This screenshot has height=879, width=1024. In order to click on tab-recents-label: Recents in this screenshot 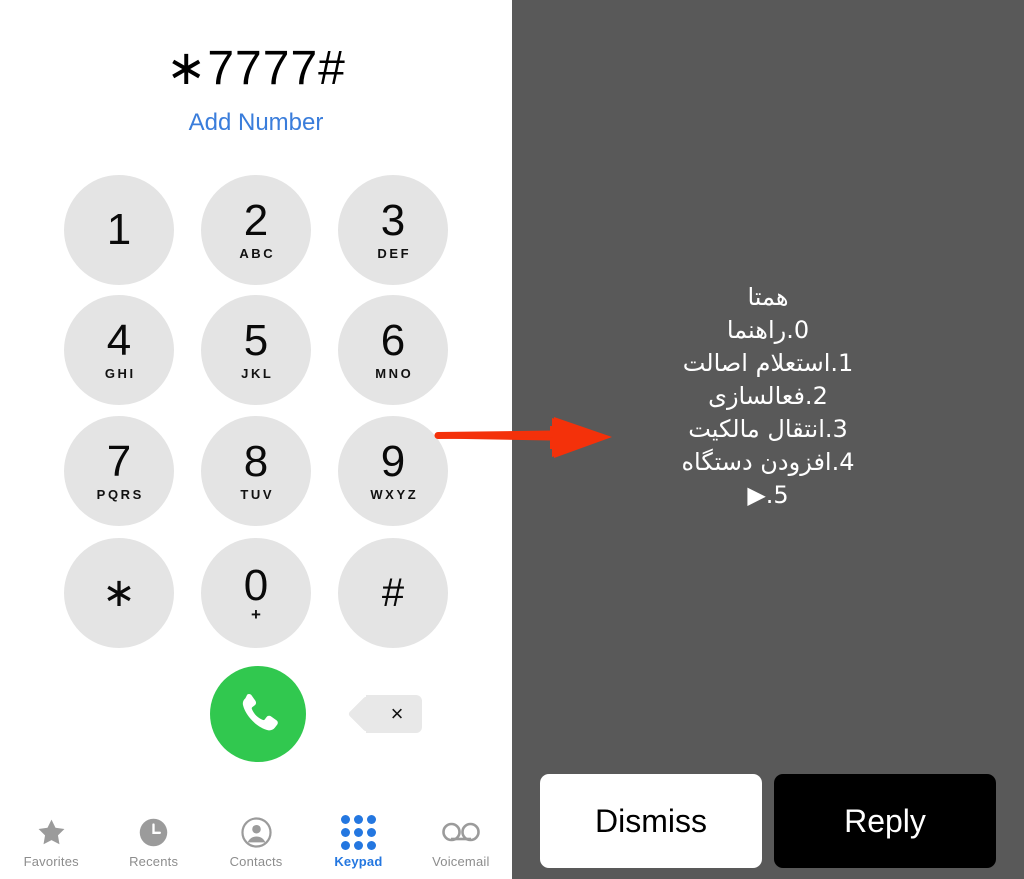, I will do `click(154, 861)`.